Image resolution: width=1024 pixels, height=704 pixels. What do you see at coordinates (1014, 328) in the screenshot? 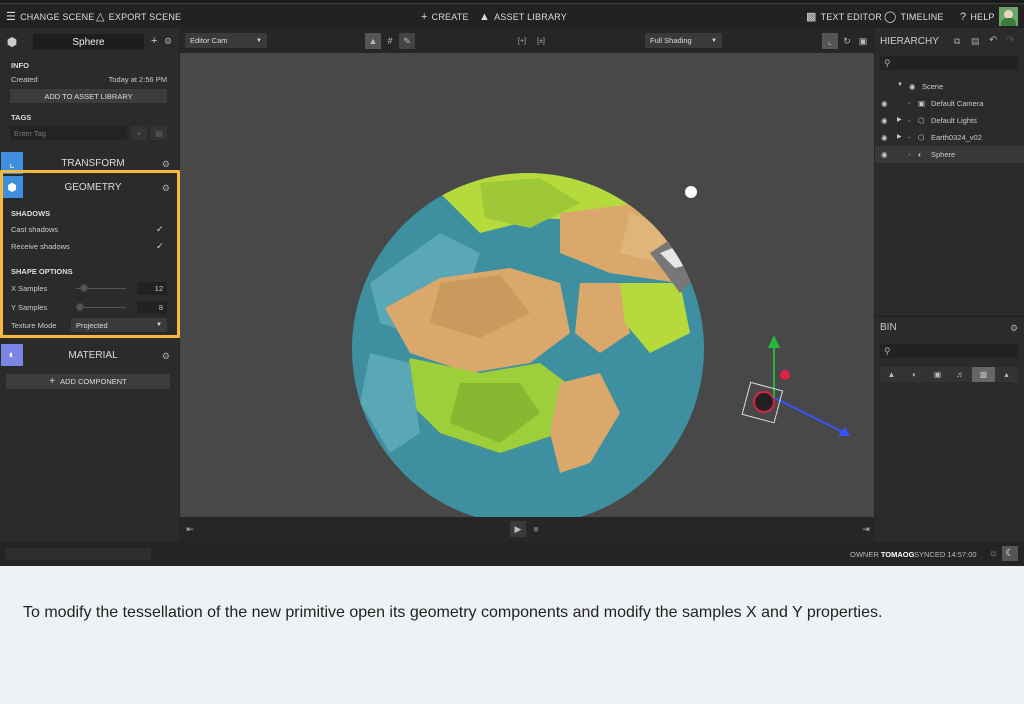
I see `bin-gear-icon: ⚙` at bounding box center [1014, 328].